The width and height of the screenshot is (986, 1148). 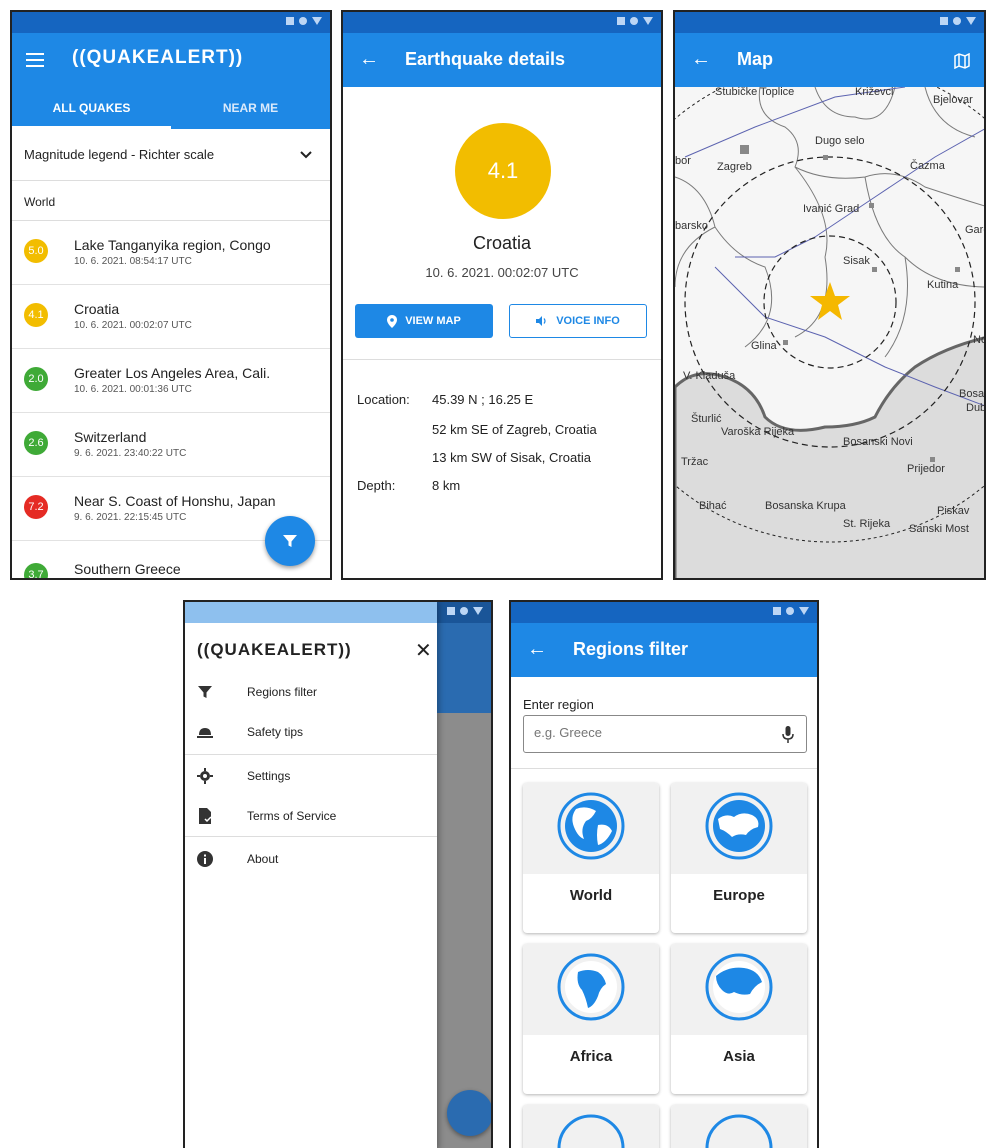 I want to click on quake-place: Southern Greece, so click(x=127, y=569).